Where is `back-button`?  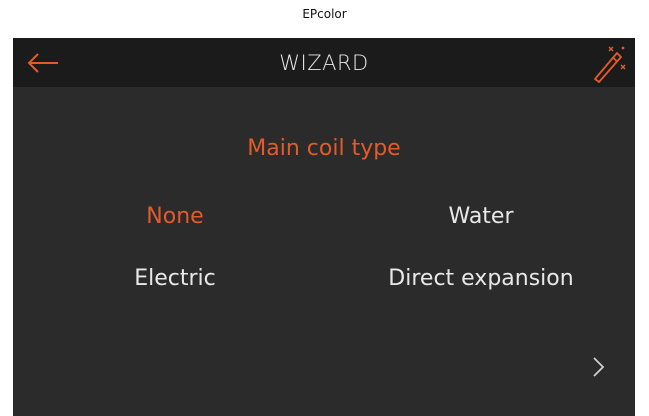 back-button is located at coordinates (43, 63).